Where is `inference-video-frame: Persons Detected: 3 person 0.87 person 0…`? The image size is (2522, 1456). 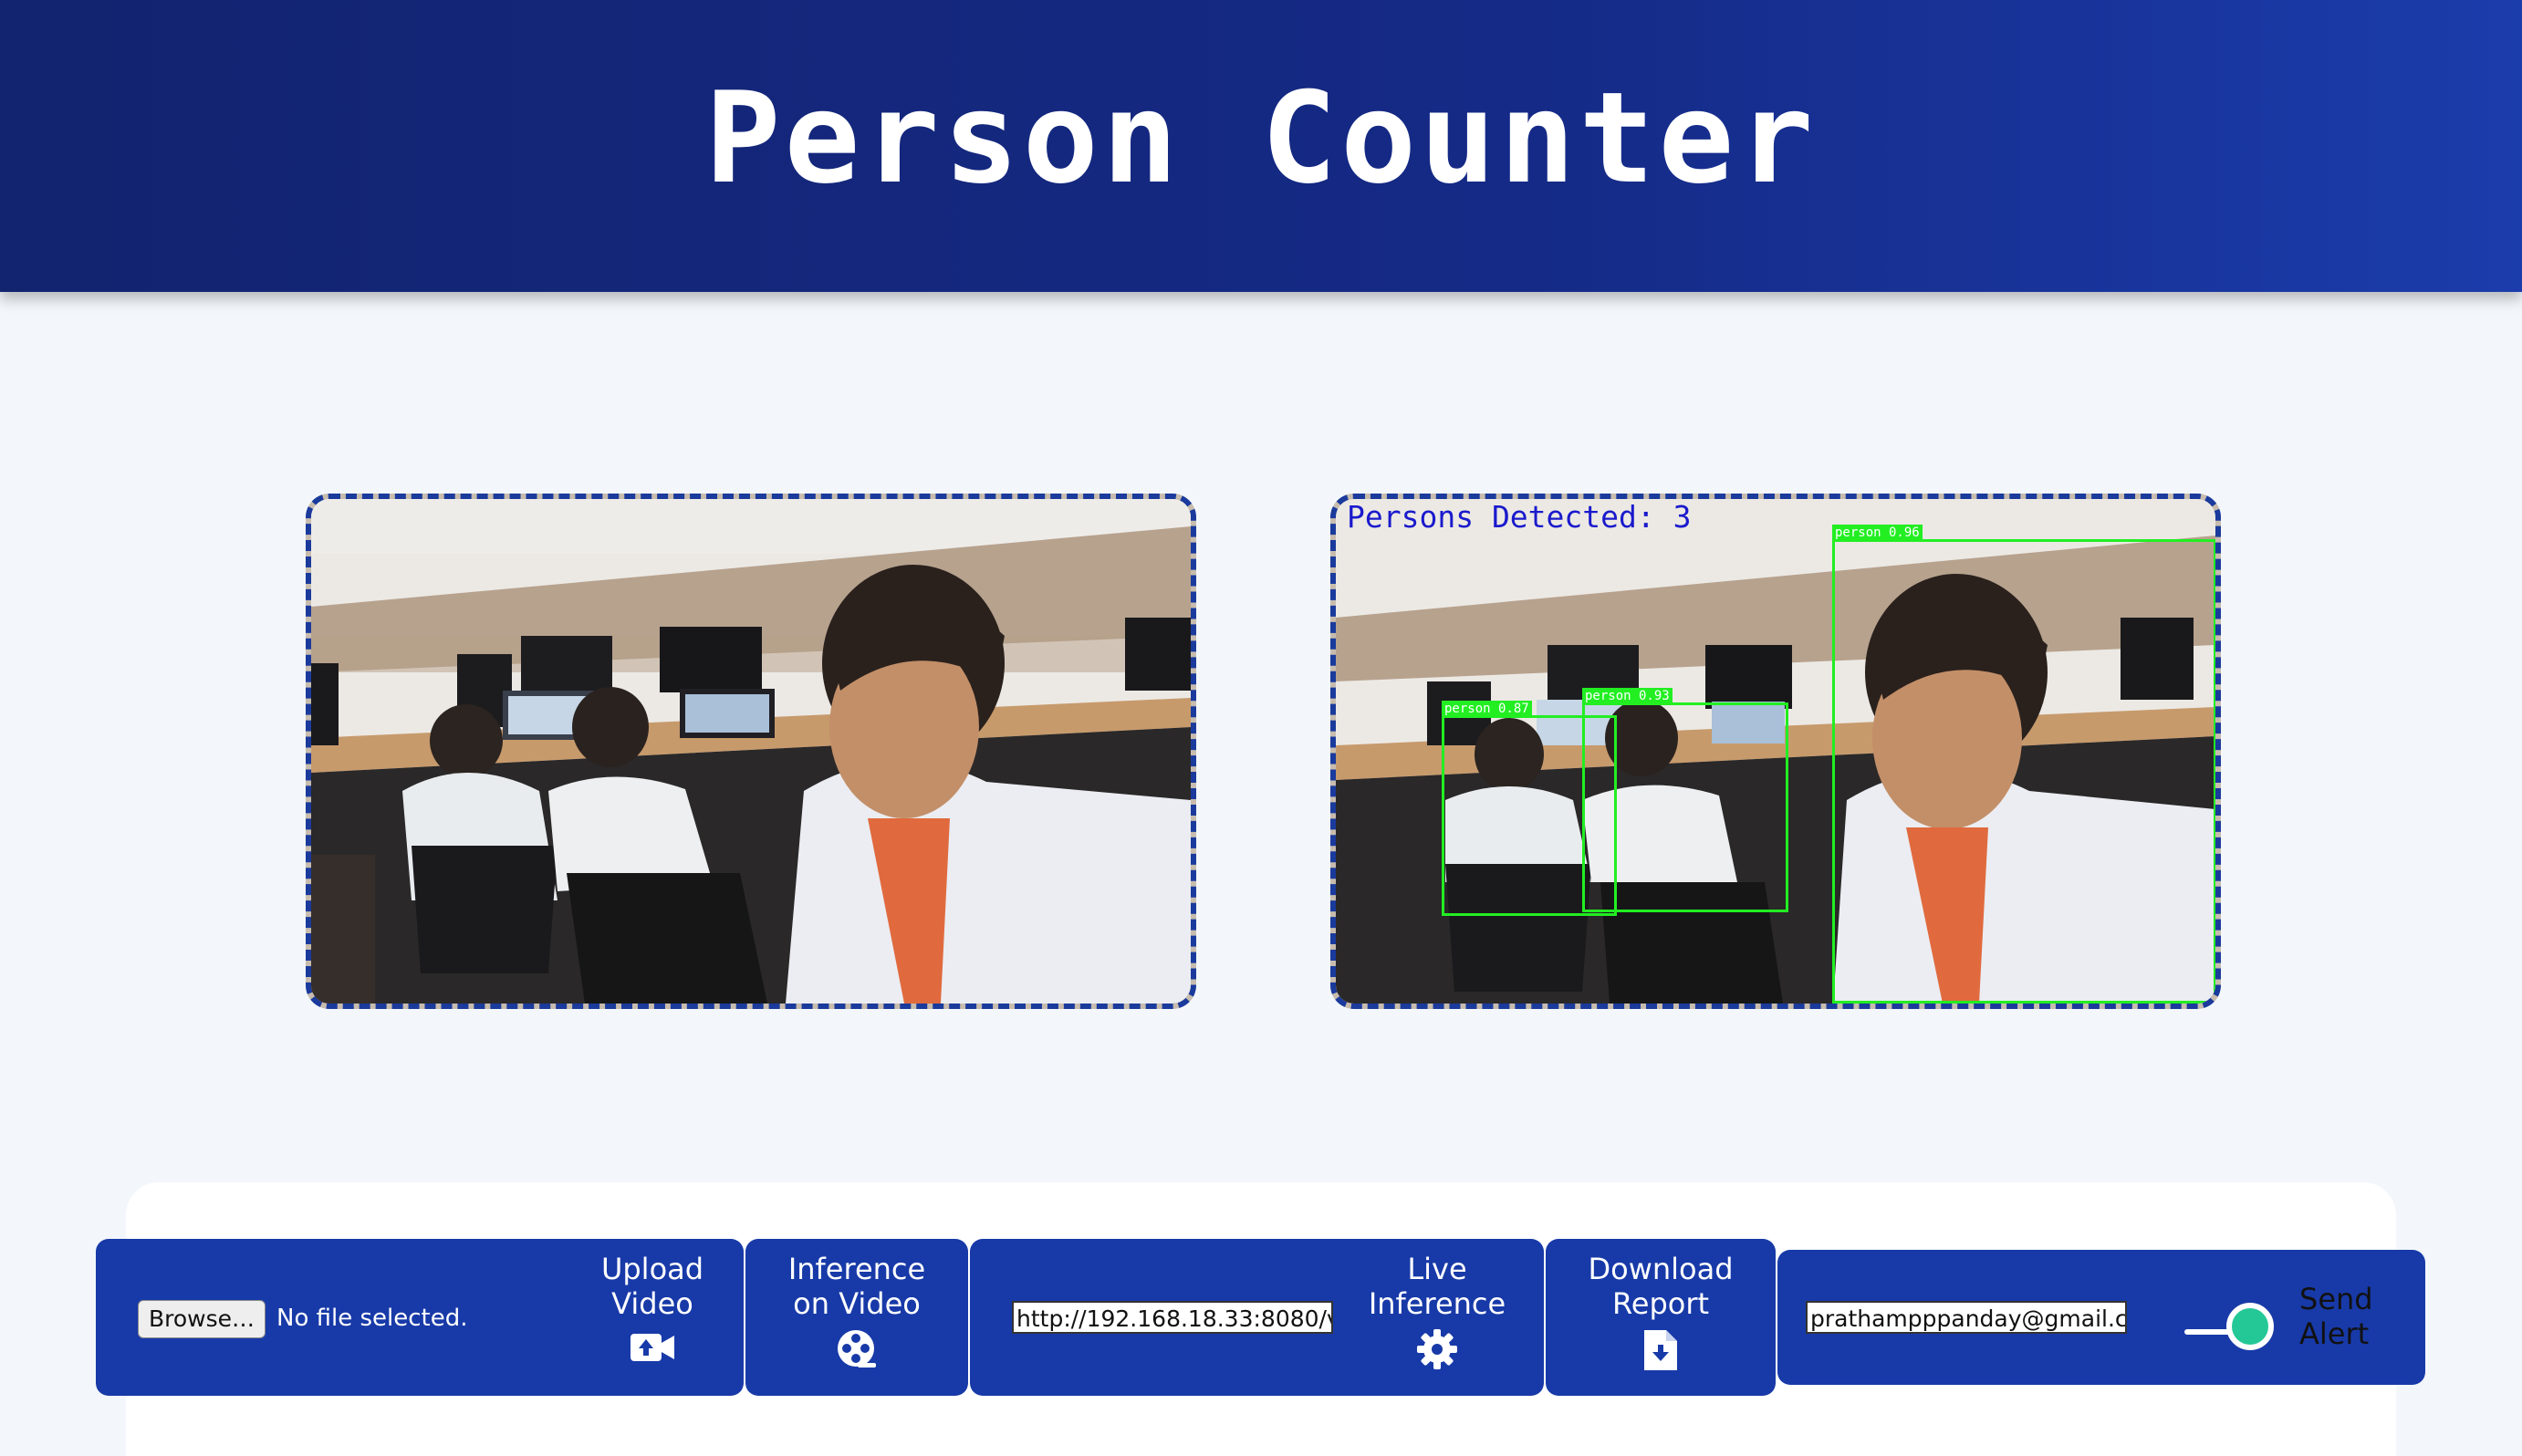
inference-video-frame: Persons Detected: 3 person 0.87 person 0… is located at coordinates (1775, 751).